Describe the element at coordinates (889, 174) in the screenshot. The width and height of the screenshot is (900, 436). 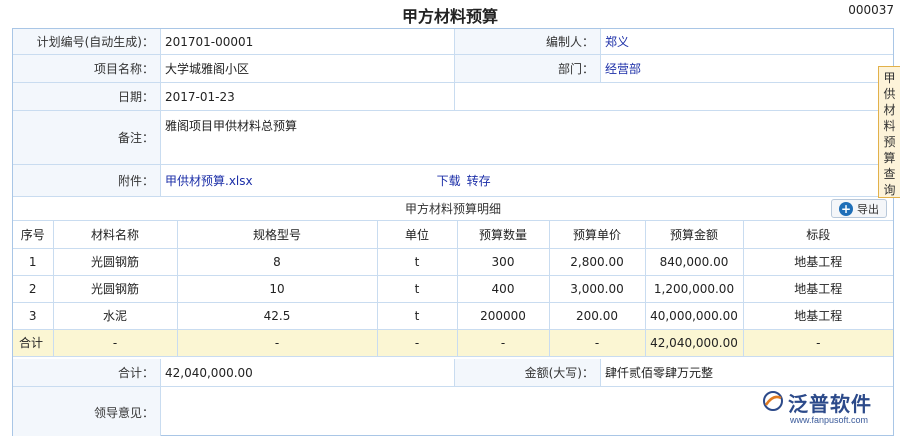
I see `side-tab-char: 查` at that location.